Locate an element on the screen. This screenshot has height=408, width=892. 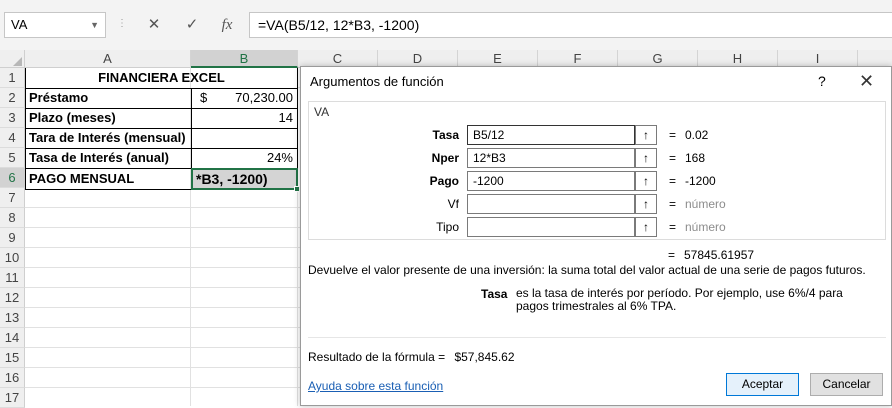
arg-label-tasa: Tasa is located at coordinates (445, 135).